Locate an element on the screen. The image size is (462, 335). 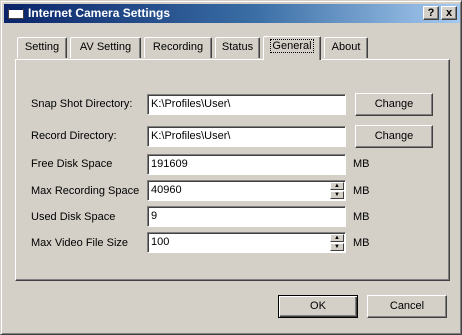
free-disk-unit: MB is located at coordinates (361, 164).